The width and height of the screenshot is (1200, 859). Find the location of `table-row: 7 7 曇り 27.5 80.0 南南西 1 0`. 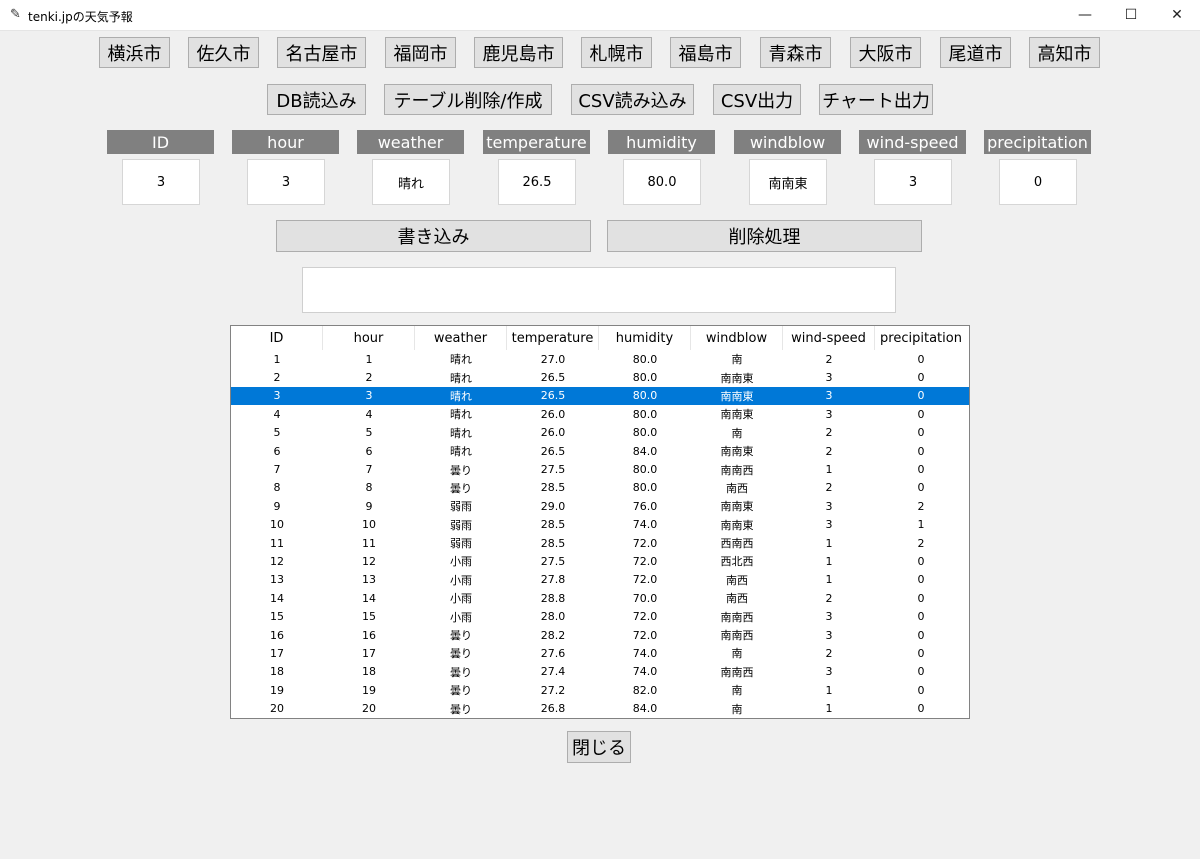

table-row: 7 7 曇り 27.5 80.0 南南西 1 0 is located at coordinates (600, 469).